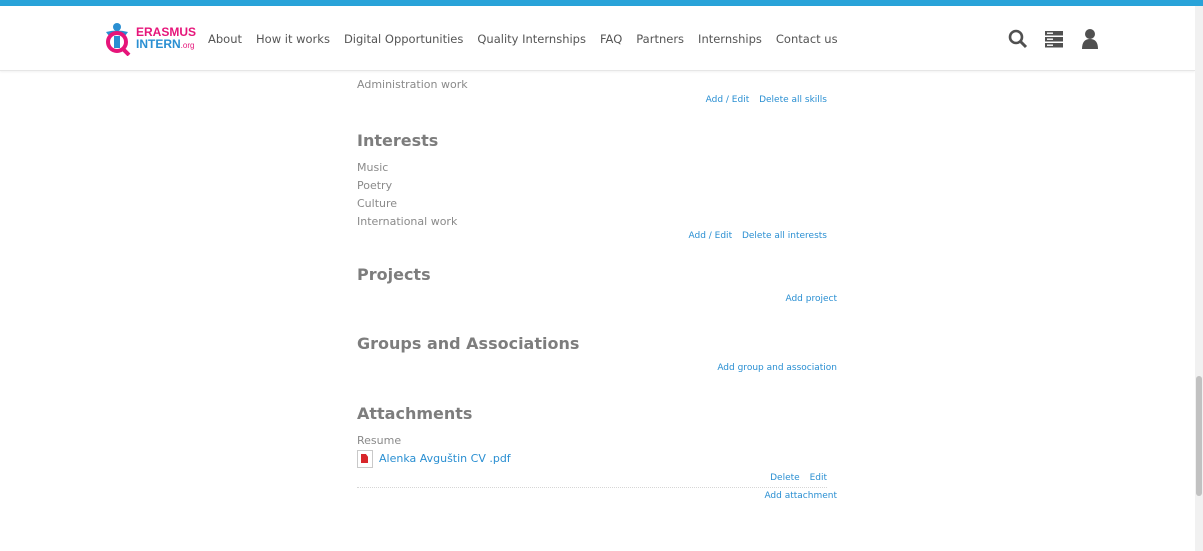 The width and height of the screenshot is (1203, 551). Describe the element at coordinates (611, 39) in the screenshot. I see `nav-faq: FAQ` at that location.